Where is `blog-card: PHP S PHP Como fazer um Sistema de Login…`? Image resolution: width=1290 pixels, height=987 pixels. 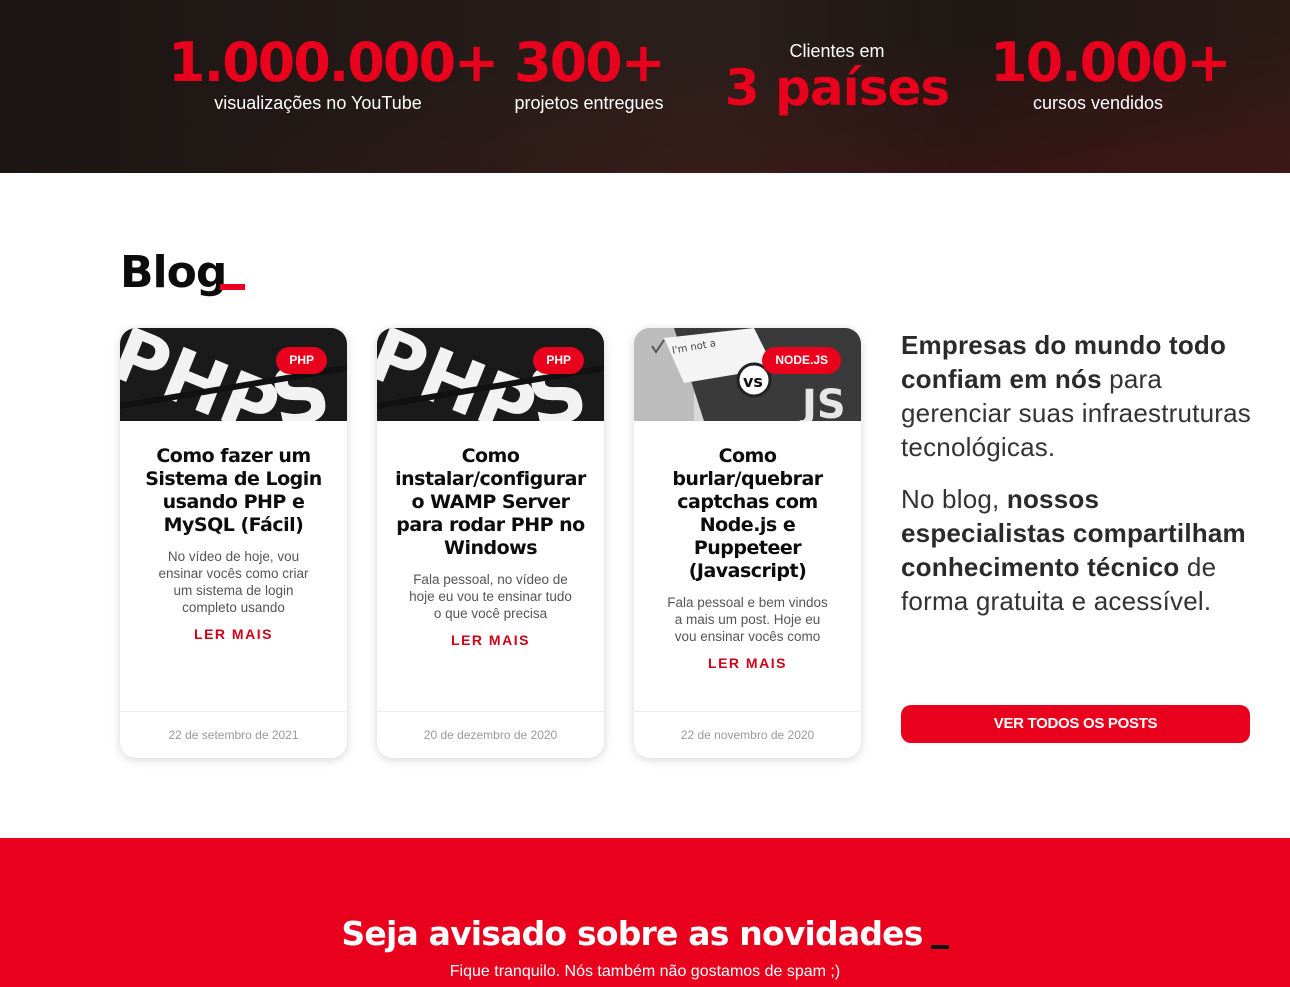
blog-card: PHP S PHP Como fazer um Sistema de Login… is located at coordinates (233, 543).